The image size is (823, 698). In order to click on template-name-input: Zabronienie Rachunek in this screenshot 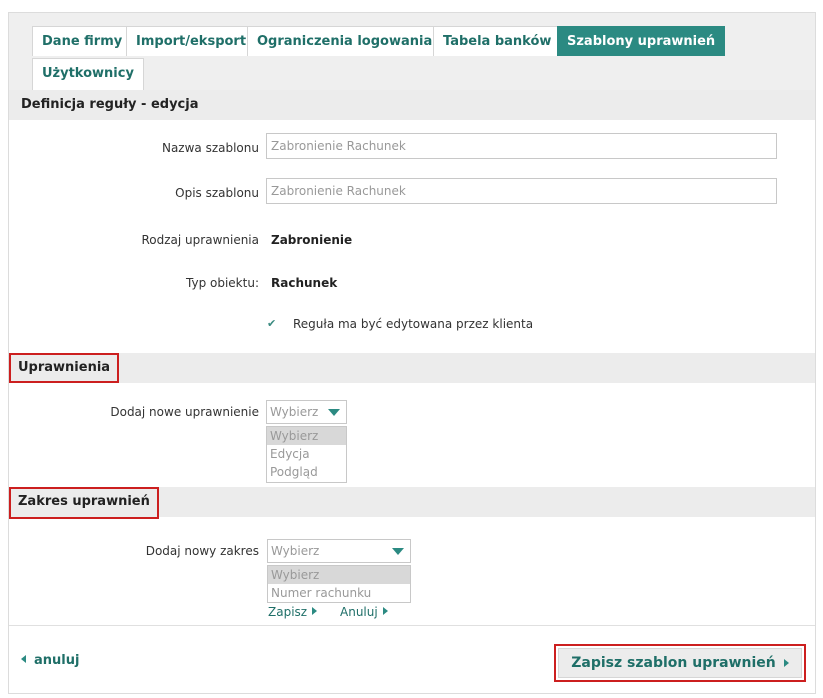, I will do `click(521, 146)`.